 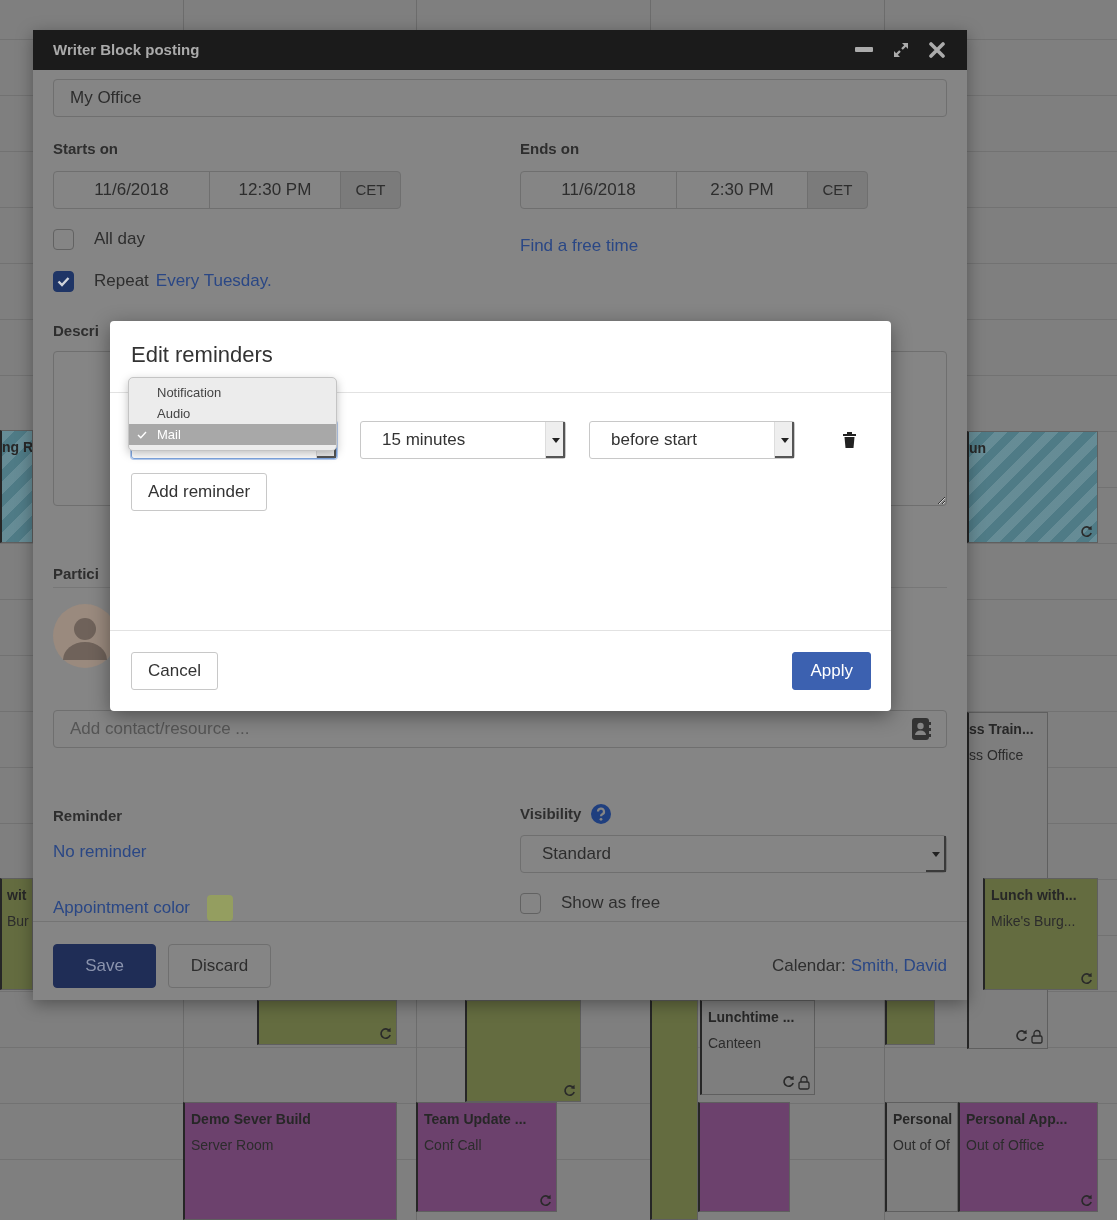 I want to click on discard-button: Discard, so click(x=219, y=966).